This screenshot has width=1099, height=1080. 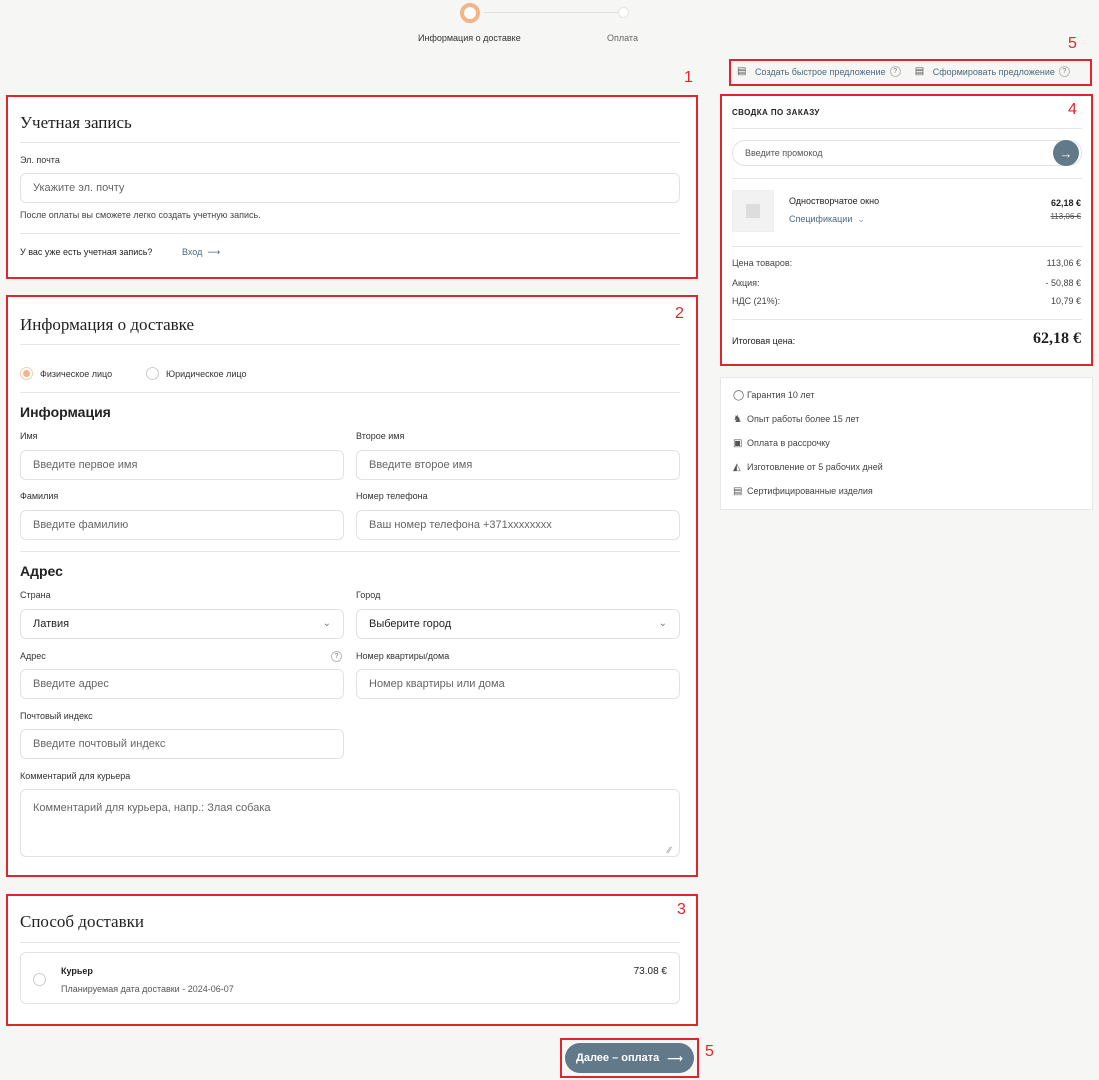 I want to click on step-label-delivery: Информация о доставке, so click(x=469, y=38).